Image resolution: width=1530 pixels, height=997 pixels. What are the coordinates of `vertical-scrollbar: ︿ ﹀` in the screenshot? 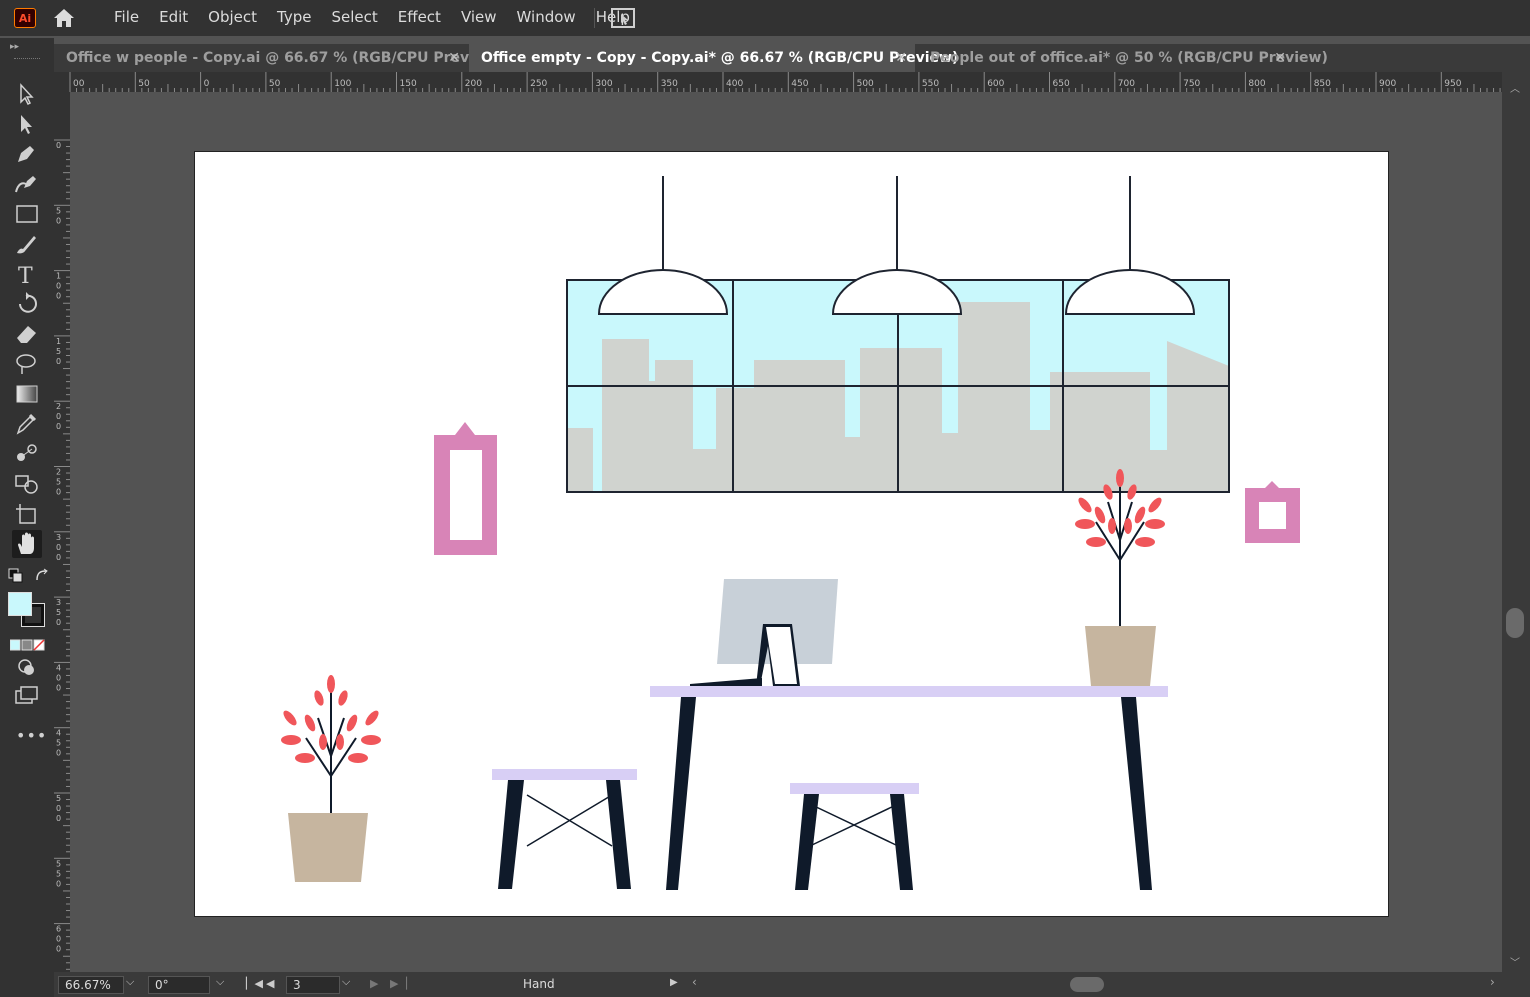 It's located at (1516, 522).